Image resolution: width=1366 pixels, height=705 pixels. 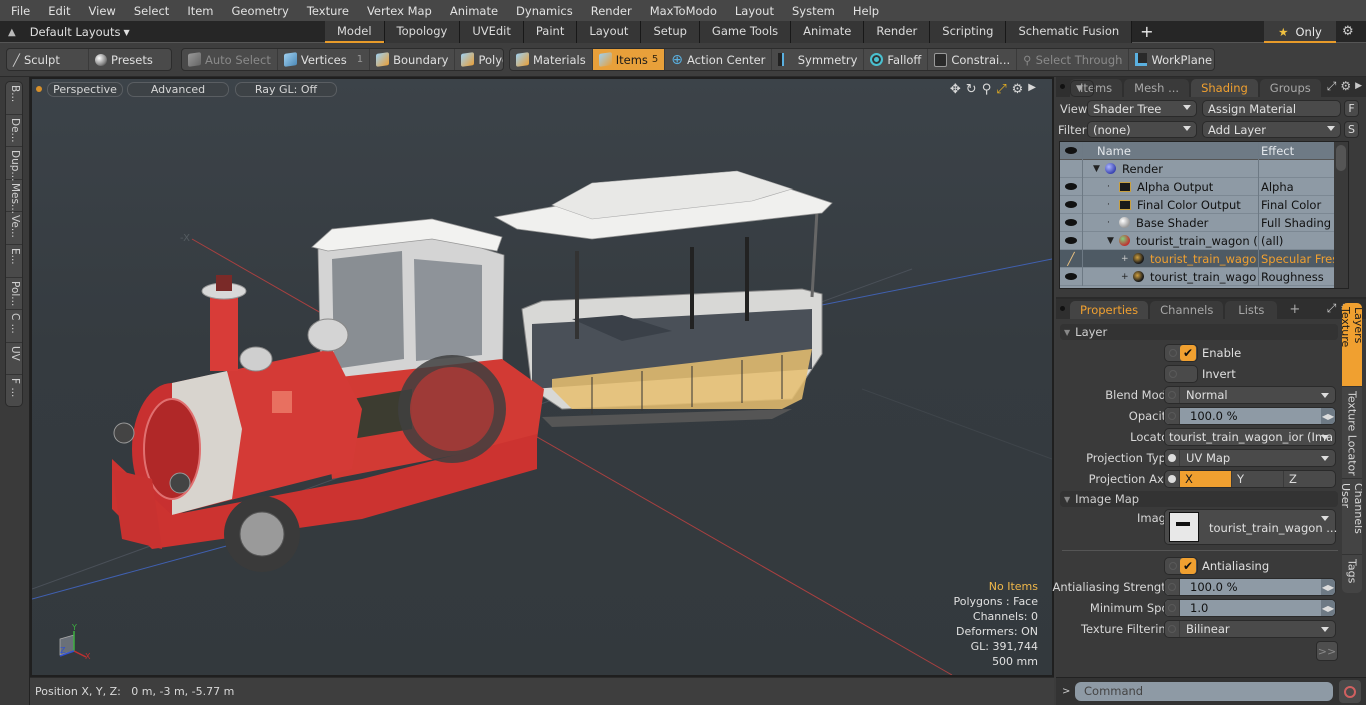 I want to click on sculpt-button: ╱ Sculpt, so click(x=48, y=59).